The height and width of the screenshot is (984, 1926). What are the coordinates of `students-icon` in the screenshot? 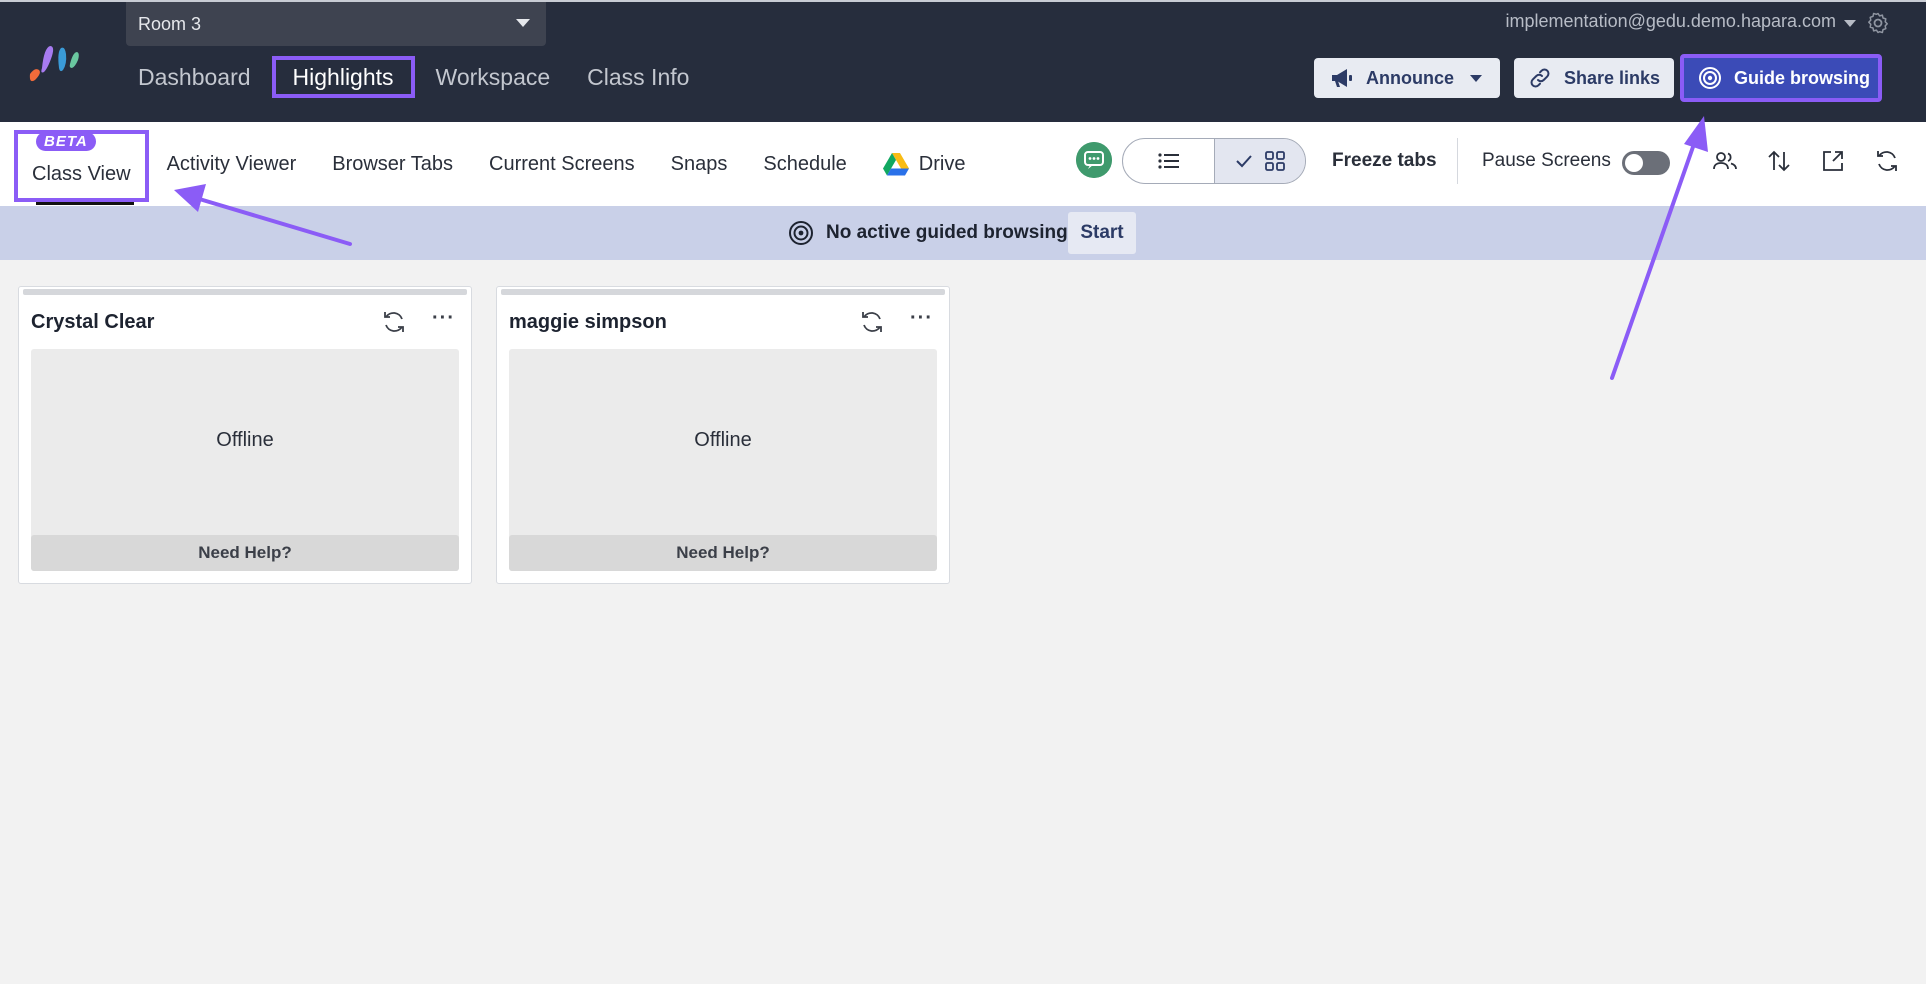 It's located at (1725, 161).